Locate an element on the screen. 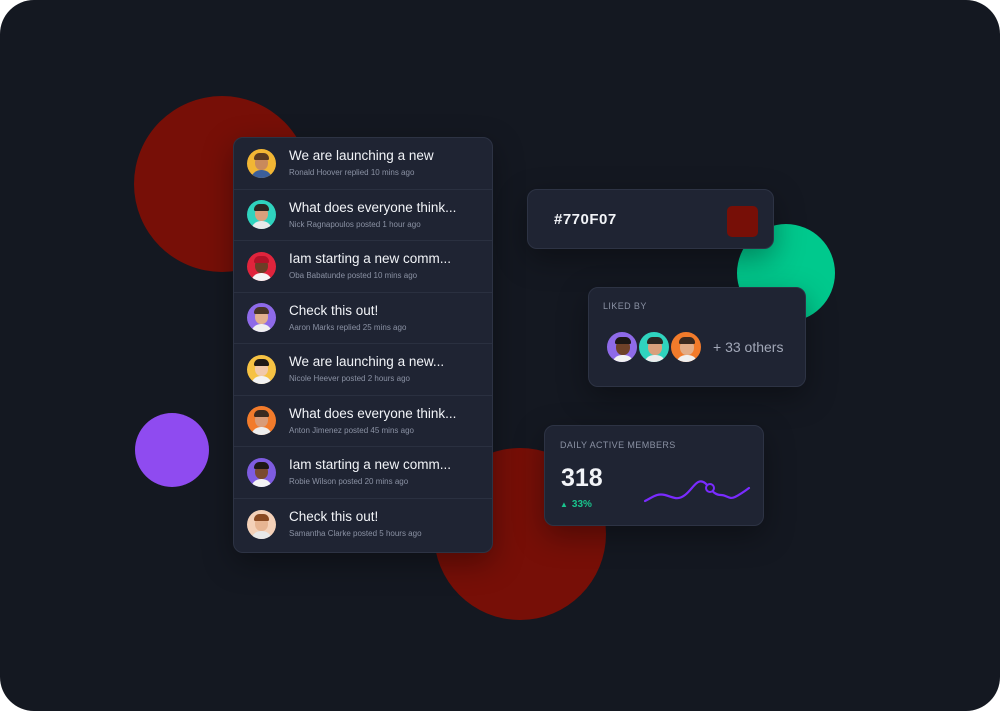 This screenshot has height=711, width=1000. feed-item-subtitle: Robie Wilson posted 20 mins ago is located at coordinates (349, 482).